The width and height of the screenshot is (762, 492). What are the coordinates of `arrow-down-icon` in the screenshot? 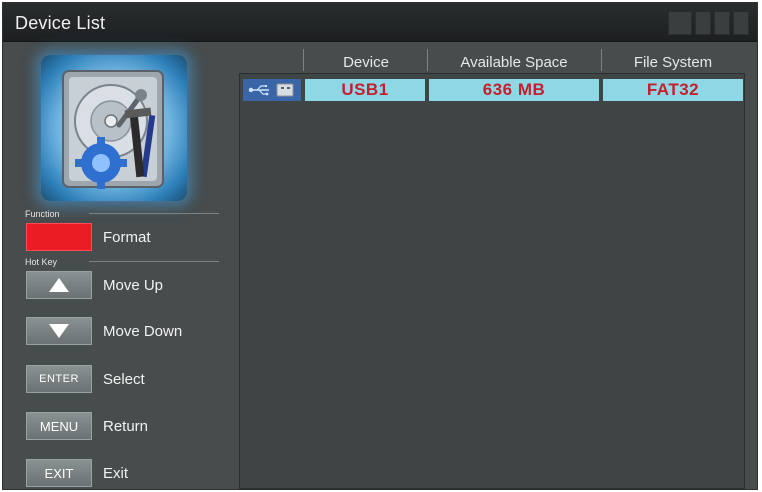 It's located at (59, 331).